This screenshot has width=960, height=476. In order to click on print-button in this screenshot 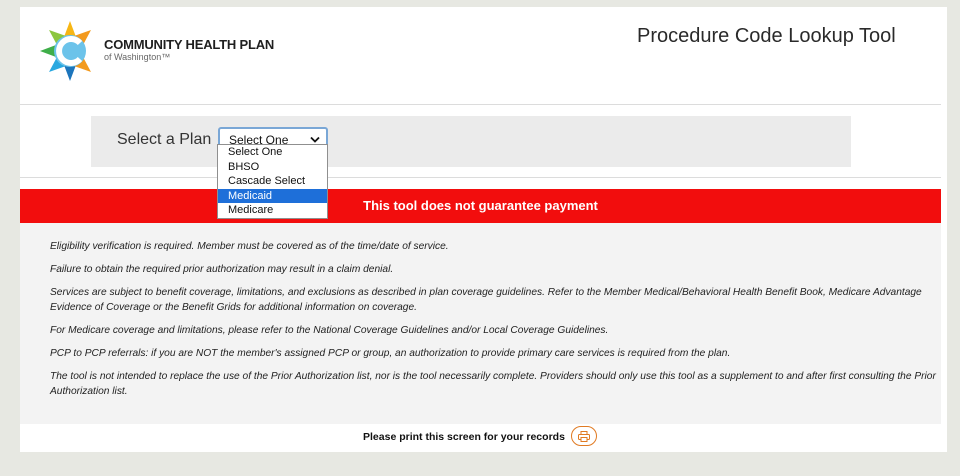, I will do `click(584, 436)`.